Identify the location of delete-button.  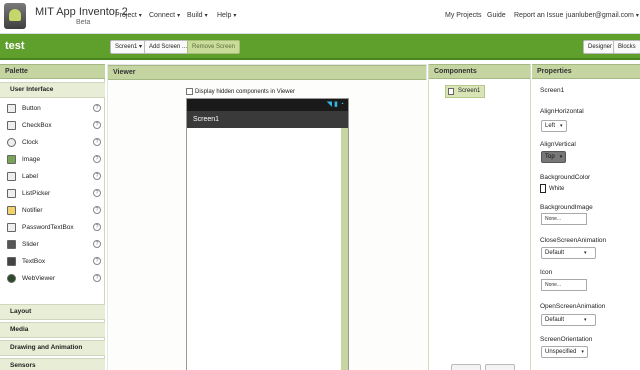
(500, 367).